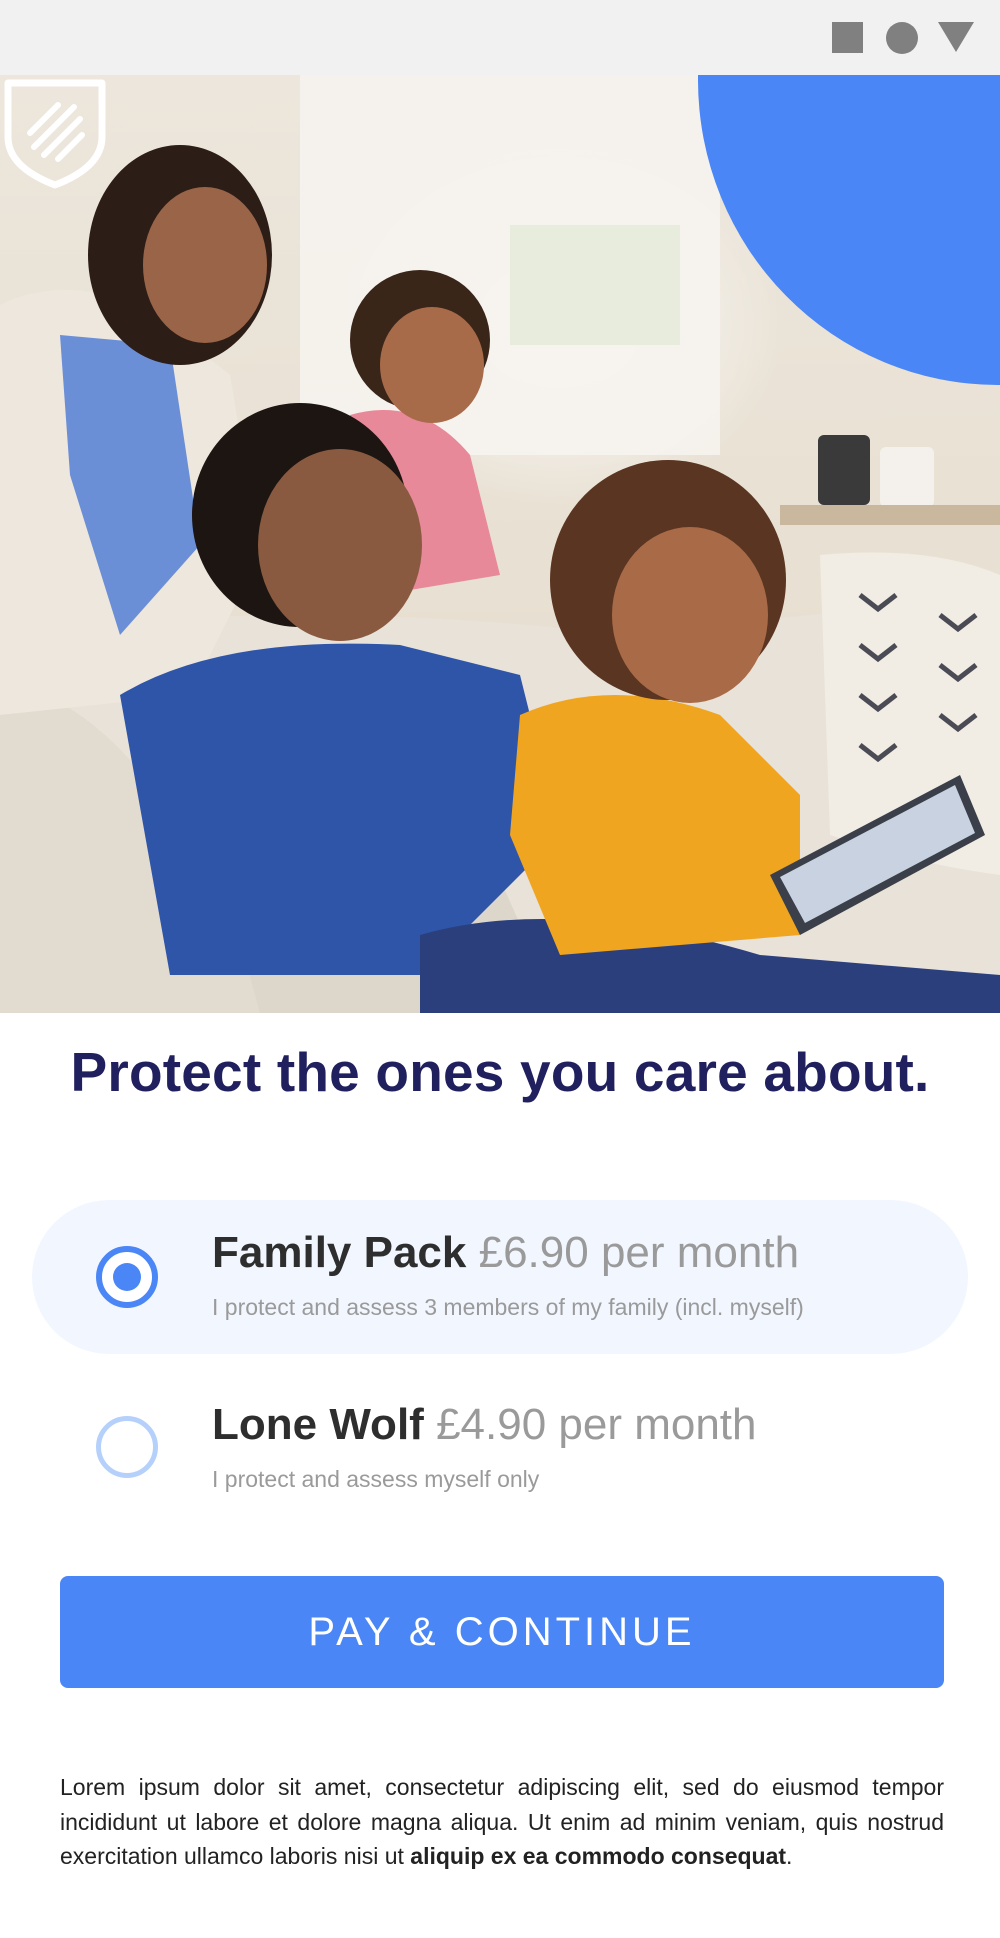 This screenshot has width=1000, height=1938. I want to click on legal-text-bold: aliquip ex ea commodo consequat, so click(598, 1856).